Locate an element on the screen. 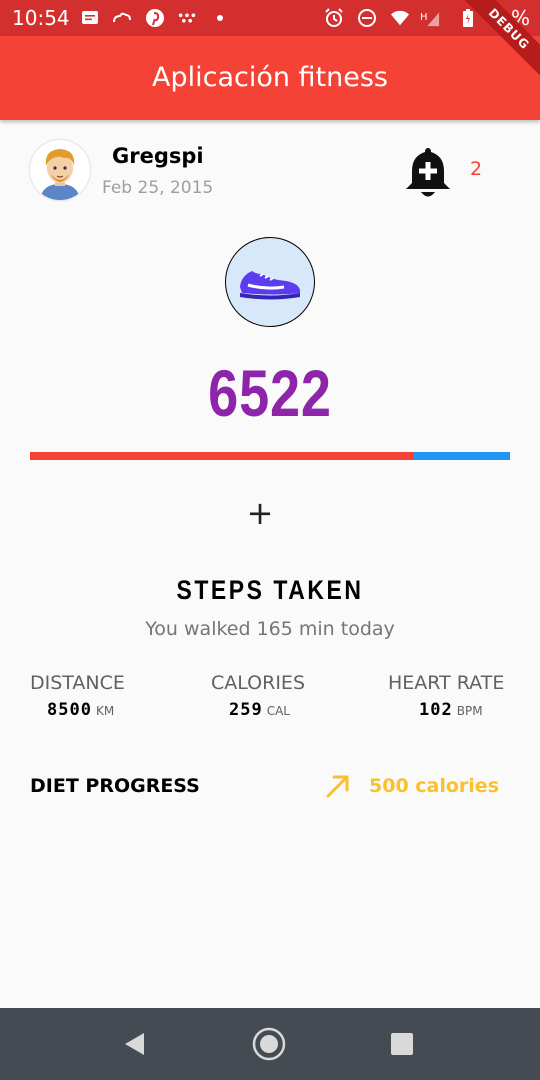  debug-label: DEBUG is located at coordinates (500, 40).